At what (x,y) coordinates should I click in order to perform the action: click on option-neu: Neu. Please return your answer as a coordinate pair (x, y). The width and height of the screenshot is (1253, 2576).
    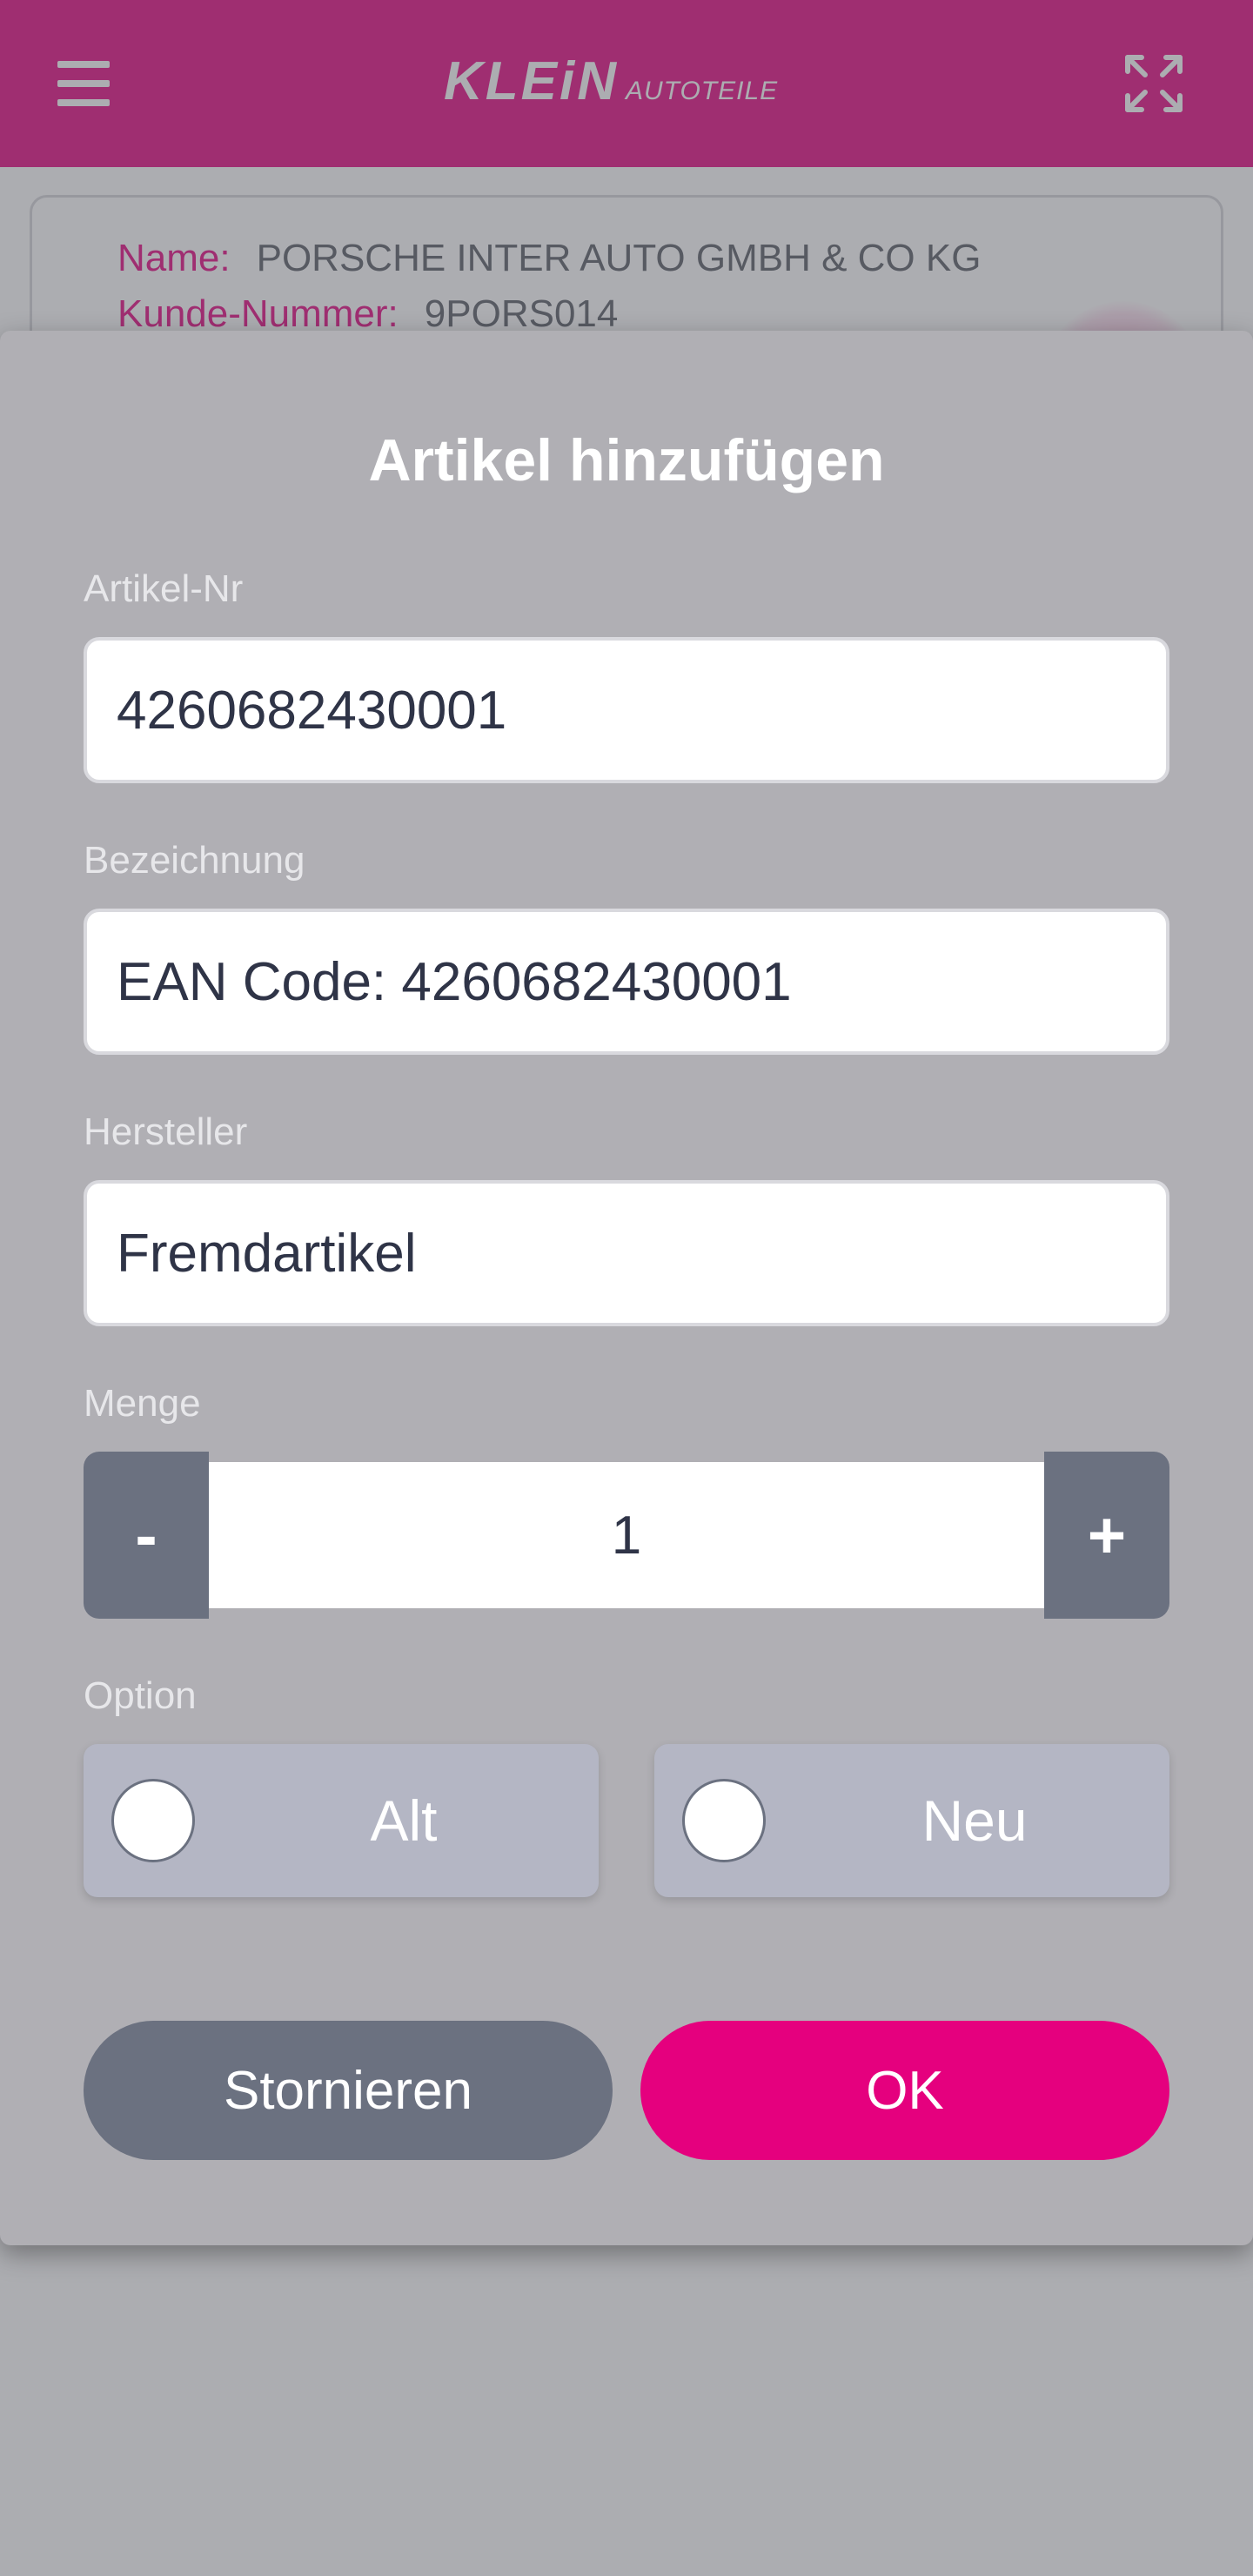
    Looking at the image, I should click on (911, 1820).